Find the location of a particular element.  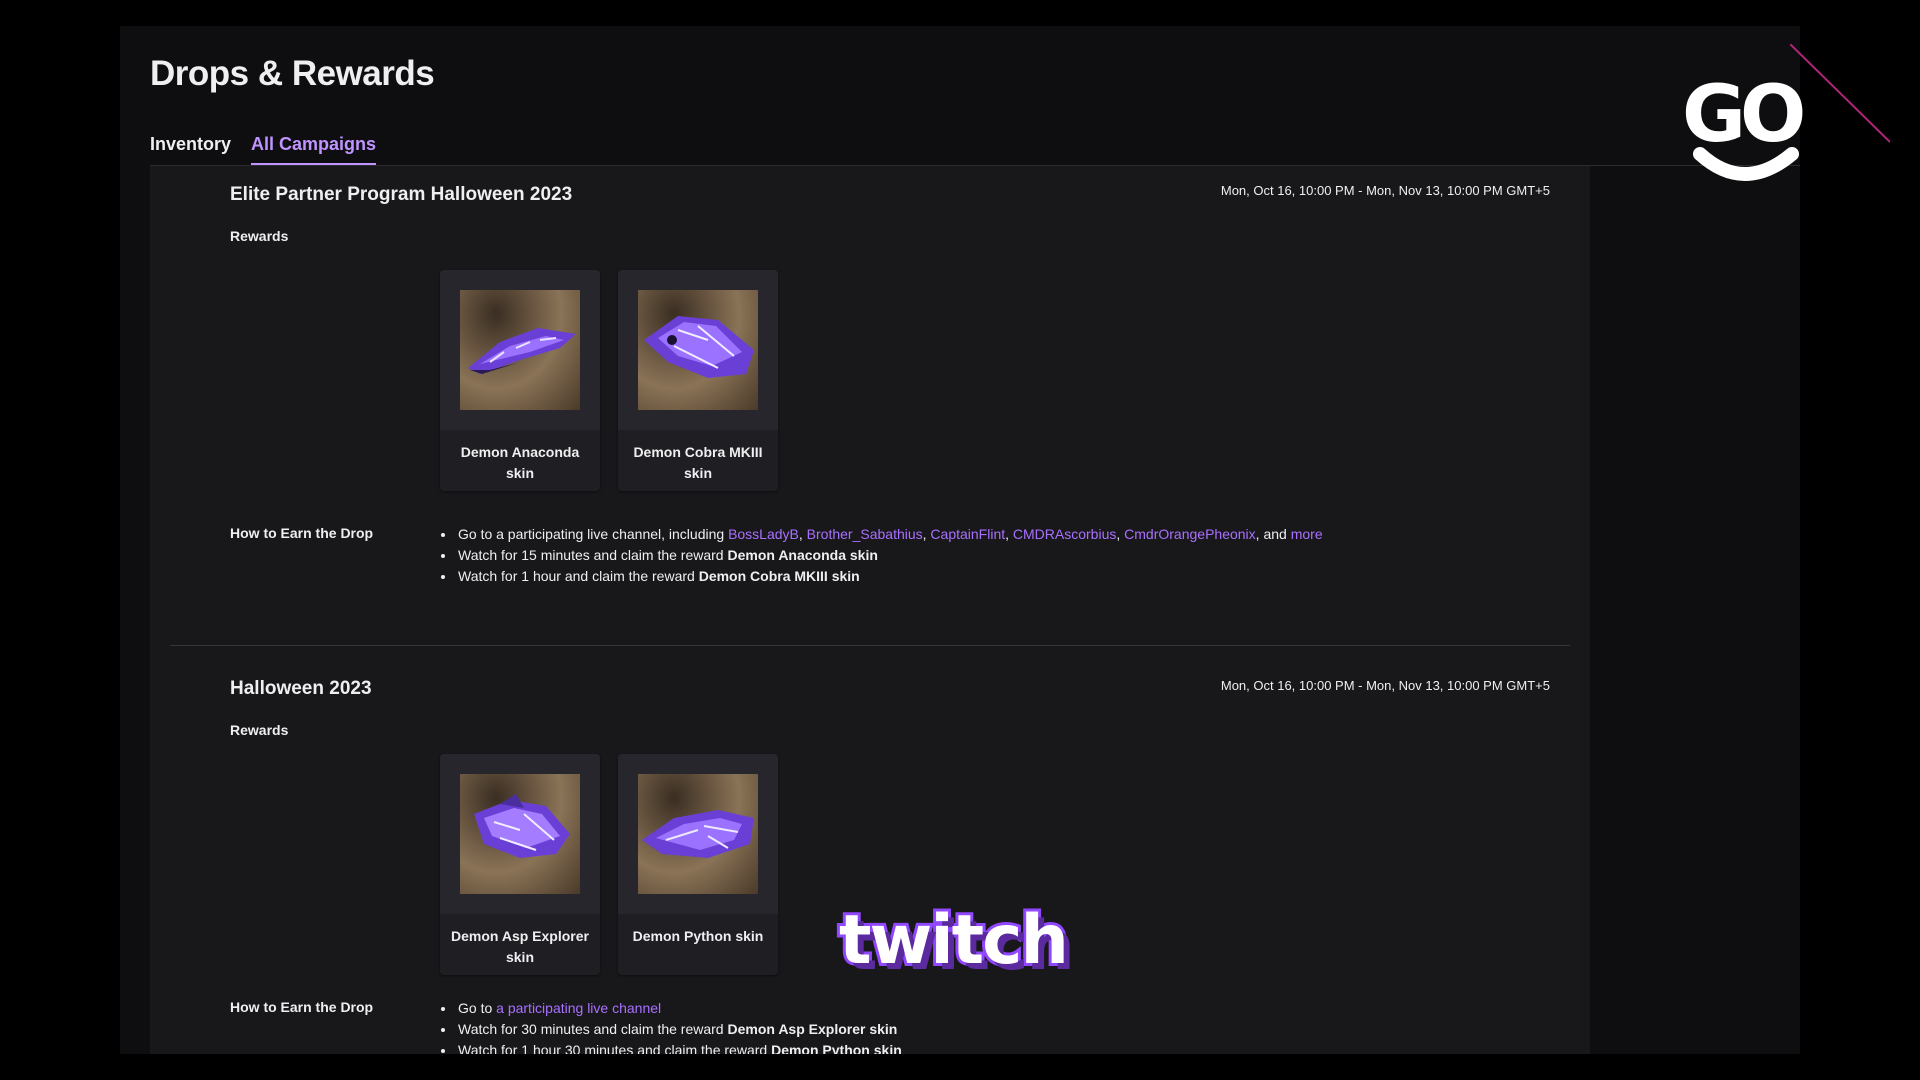

participating-channel-link: a participating live channel is located at coordinates (578, 1008).